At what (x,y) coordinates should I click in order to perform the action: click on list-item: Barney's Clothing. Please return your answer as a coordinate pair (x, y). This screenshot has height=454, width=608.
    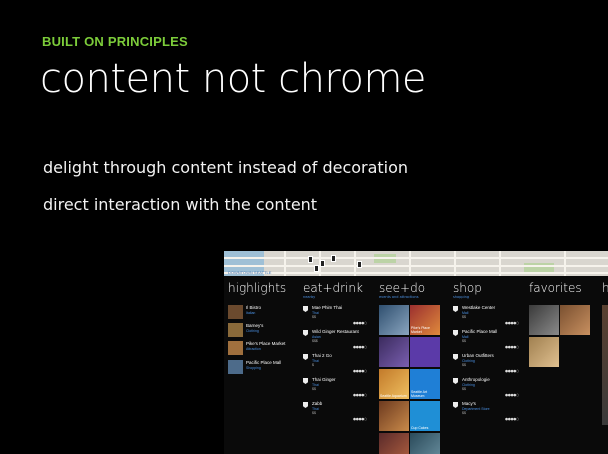
    Looking at the image, I should click on (245, 330).